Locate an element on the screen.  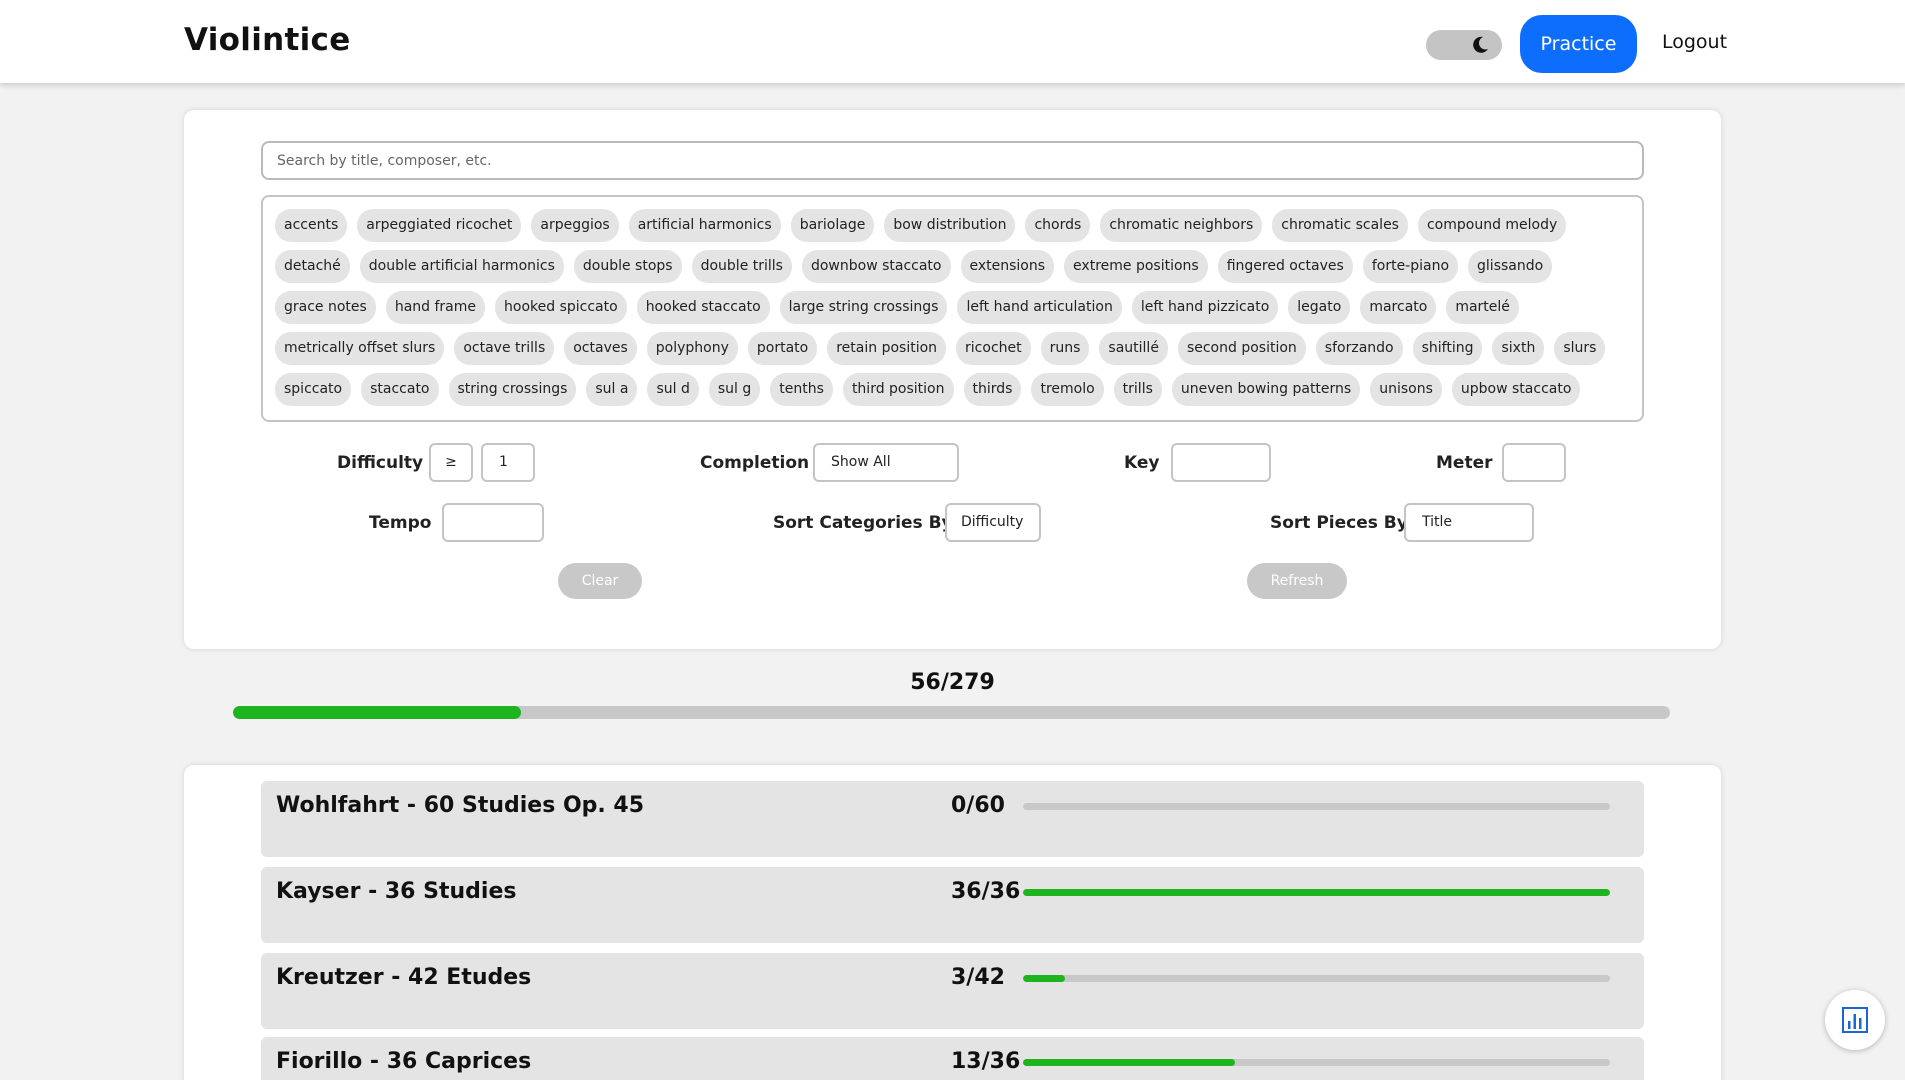
technique-tag: left hand pizzicato is located at coordinates (1205, 307).